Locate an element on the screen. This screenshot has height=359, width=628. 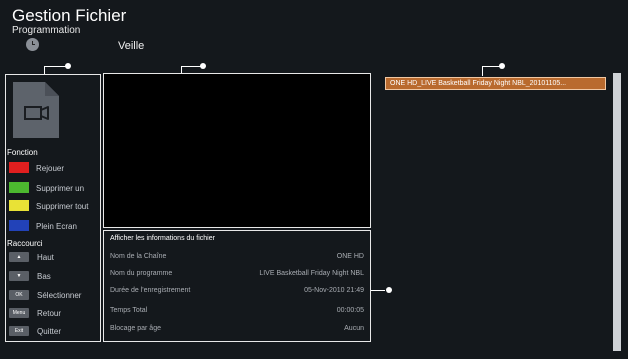
file-info-title: Afficher les informations du fichier is located at coordinates (162, 238).